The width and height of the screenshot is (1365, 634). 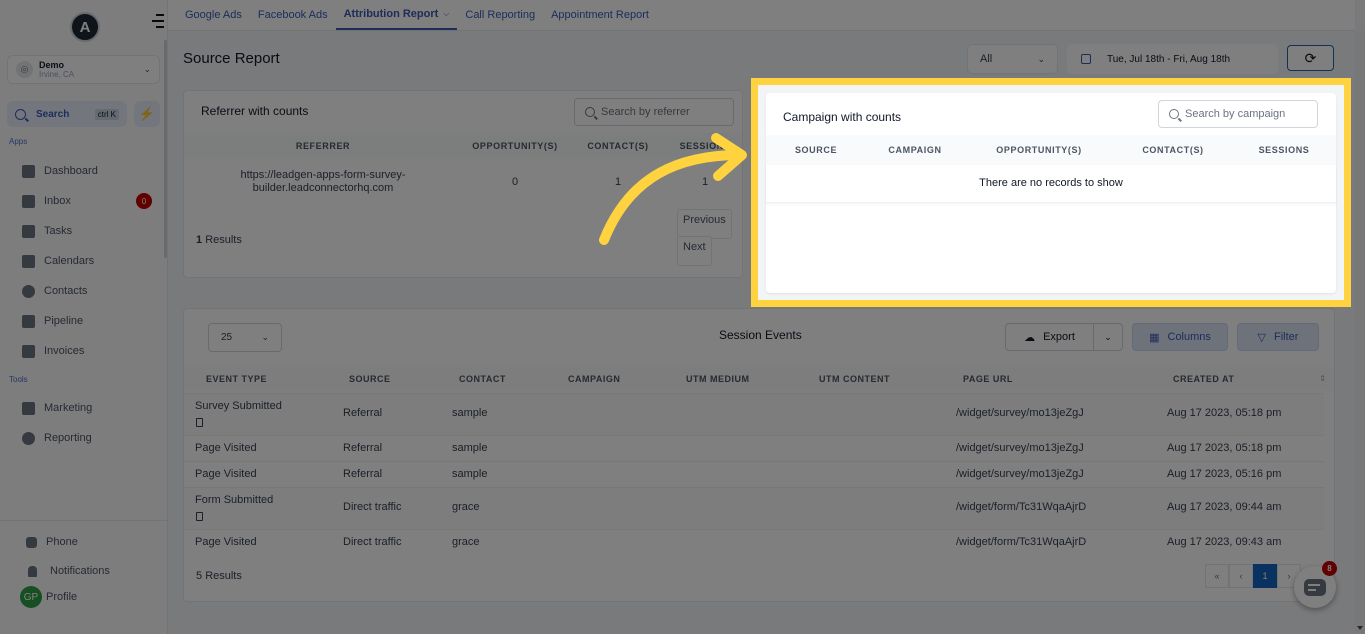 I want to click on event-type-cell: Survey Submitted, so click(x=238, y=406).